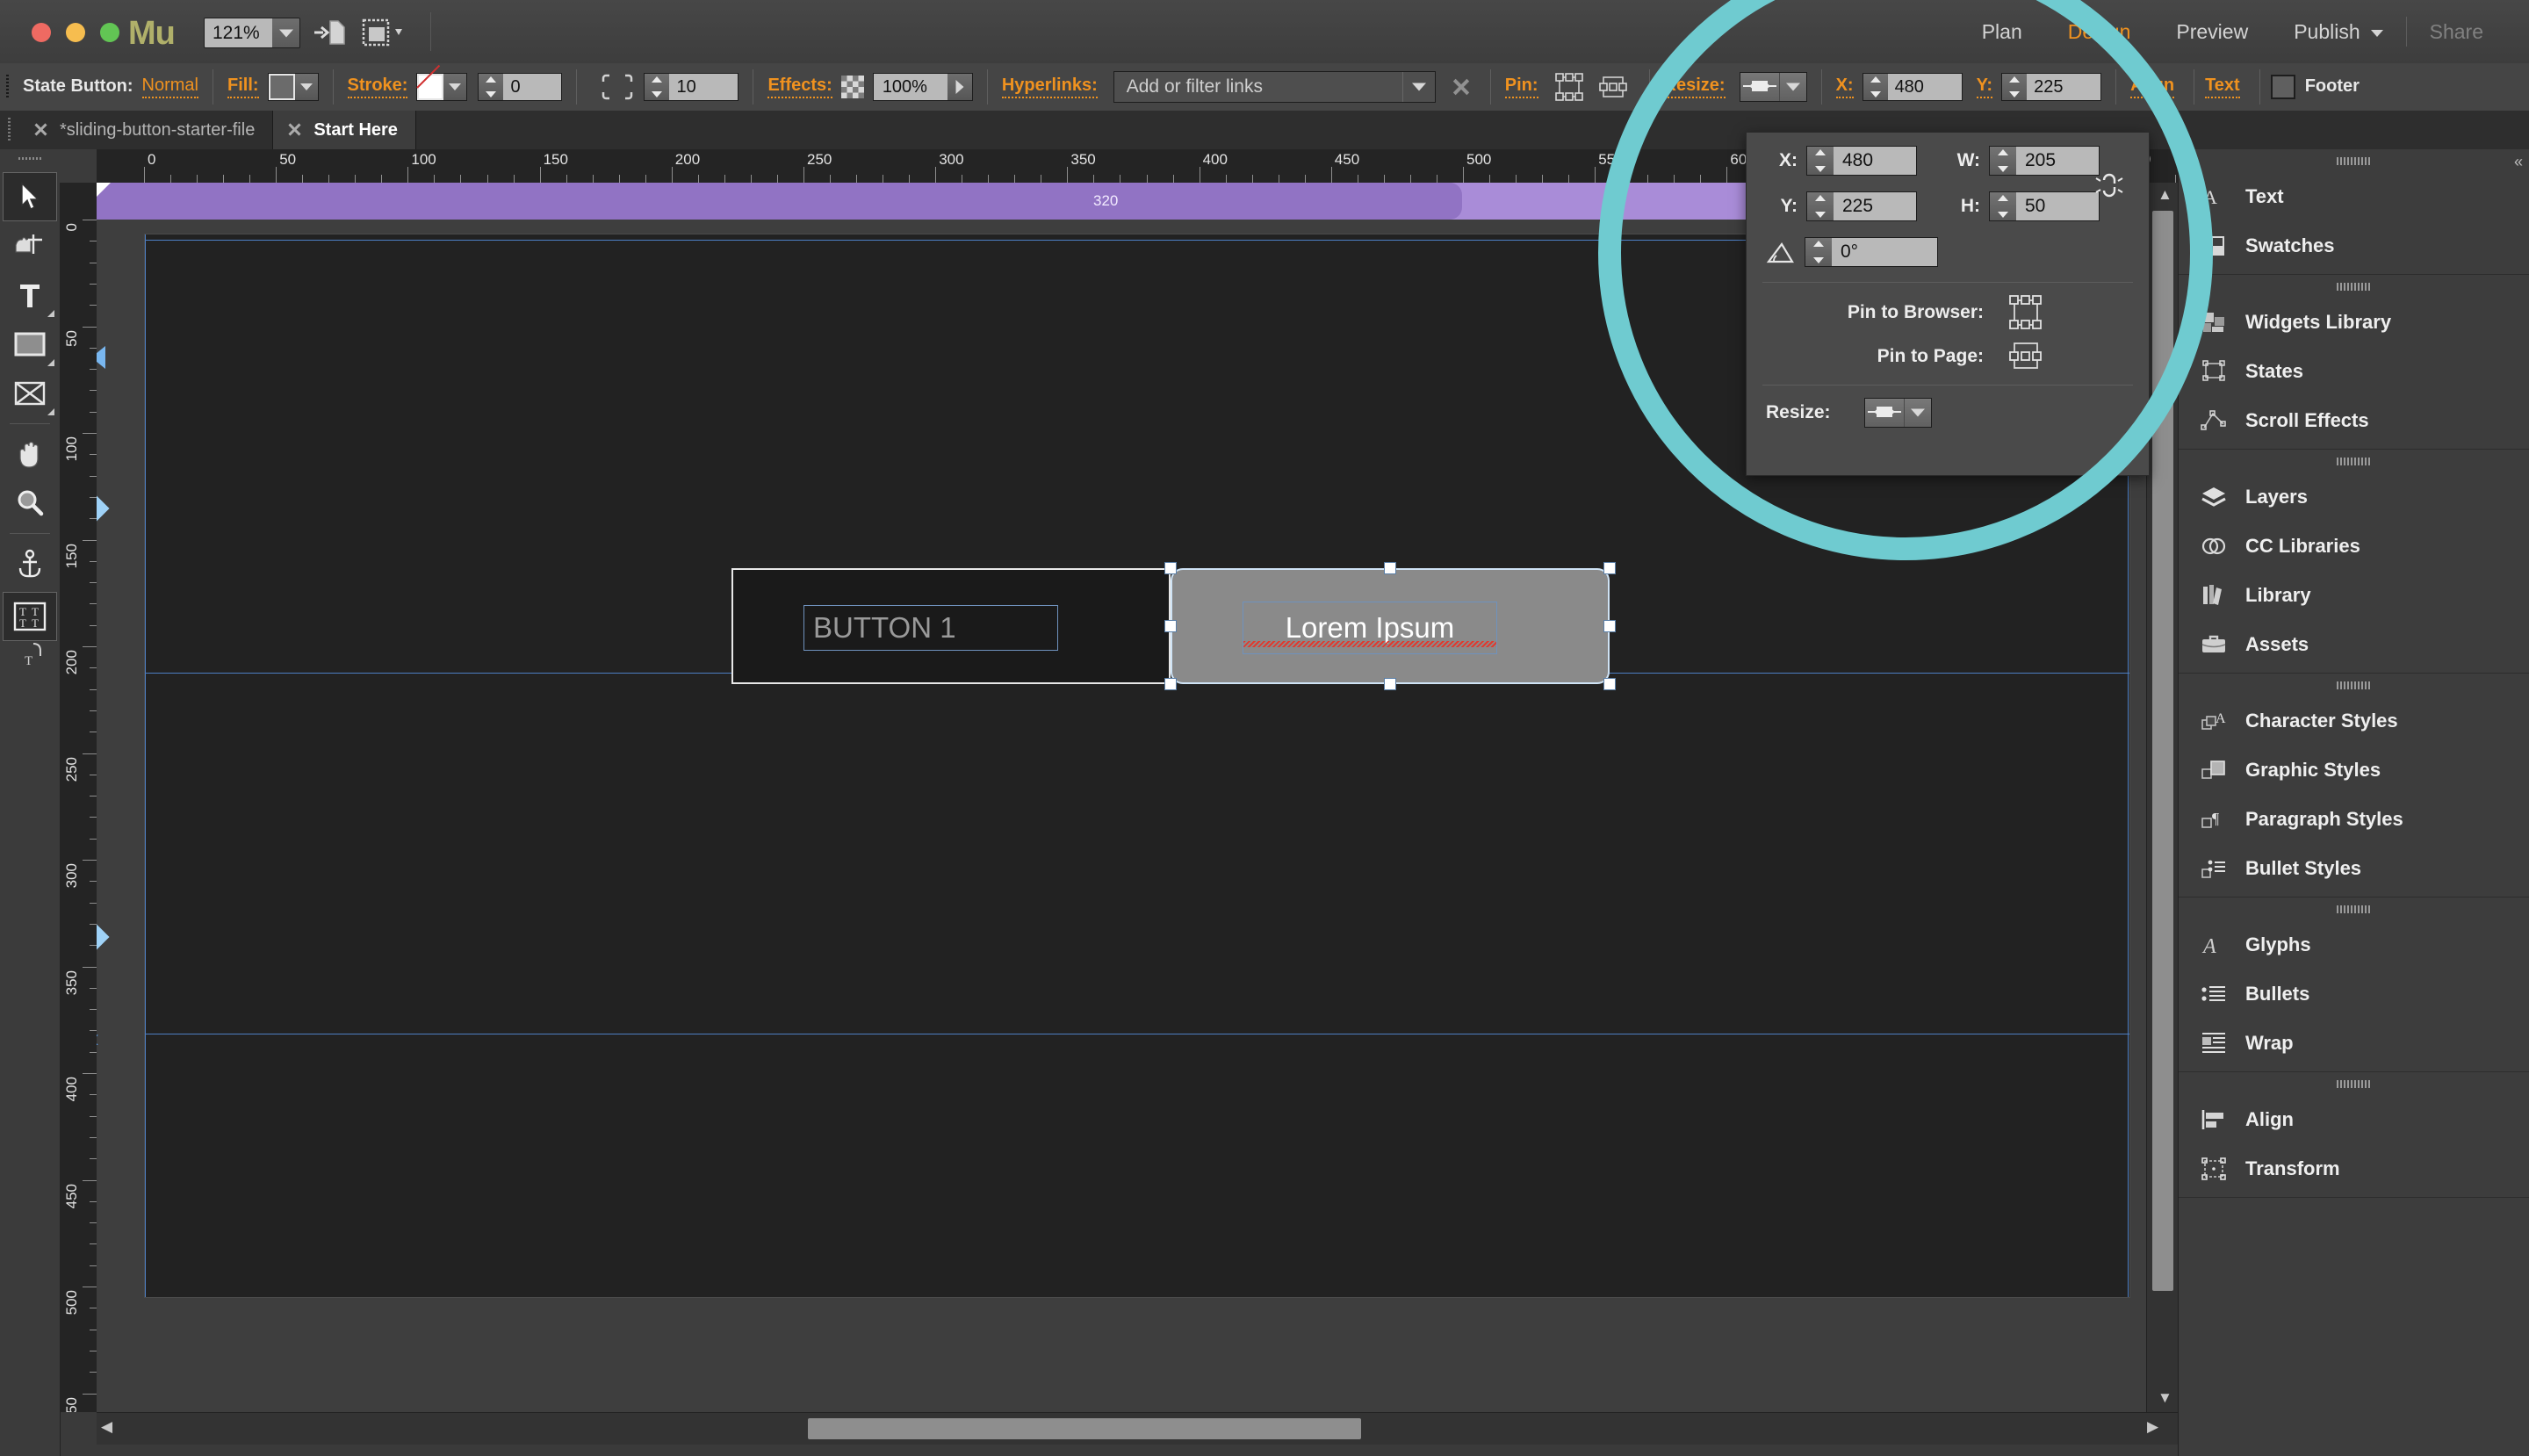  What do you see at coordinates (2354, 868) in the screenshot?
I see `panel-item-bullet-styles: Bullet Styles` at bounding box center [2354, 868].